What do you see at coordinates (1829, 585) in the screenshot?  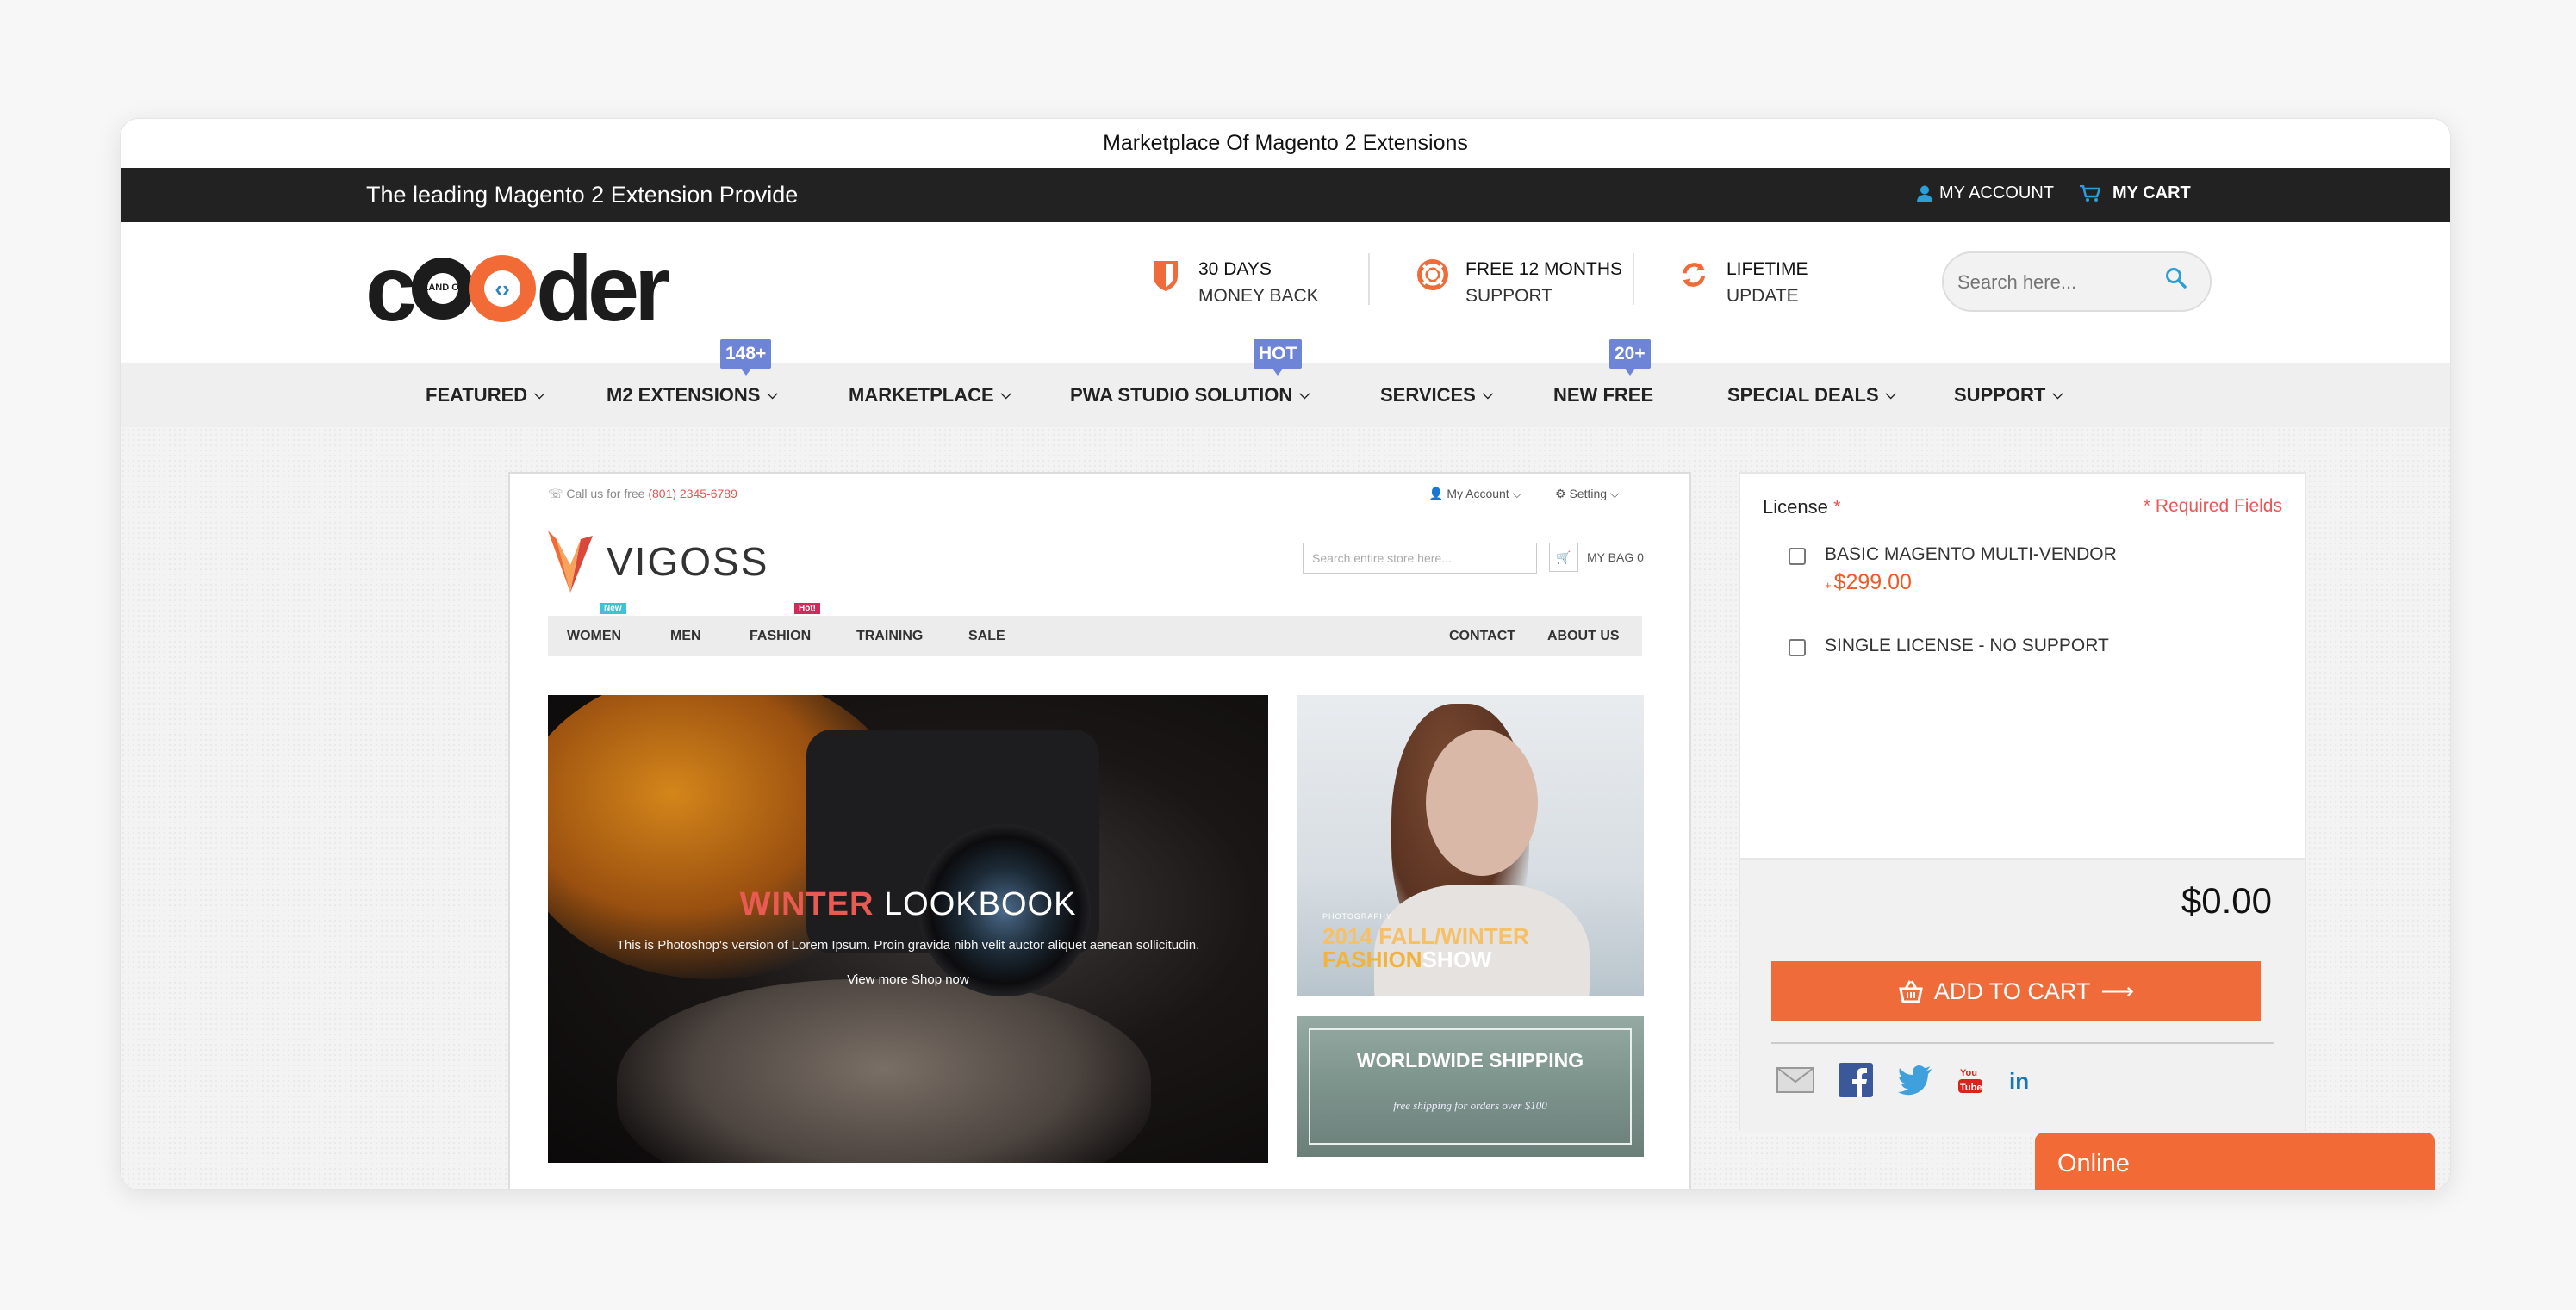 I see `price-prefix: +` at bounding box center [1829, 585].